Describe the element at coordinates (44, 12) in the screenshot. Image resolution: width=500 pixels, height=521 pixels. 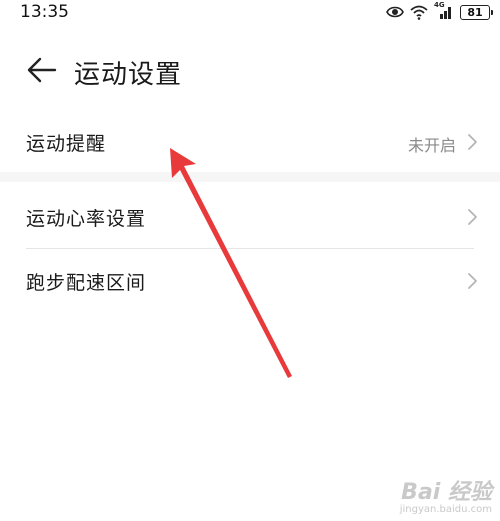
I see `status-time: 13:35` at that location.